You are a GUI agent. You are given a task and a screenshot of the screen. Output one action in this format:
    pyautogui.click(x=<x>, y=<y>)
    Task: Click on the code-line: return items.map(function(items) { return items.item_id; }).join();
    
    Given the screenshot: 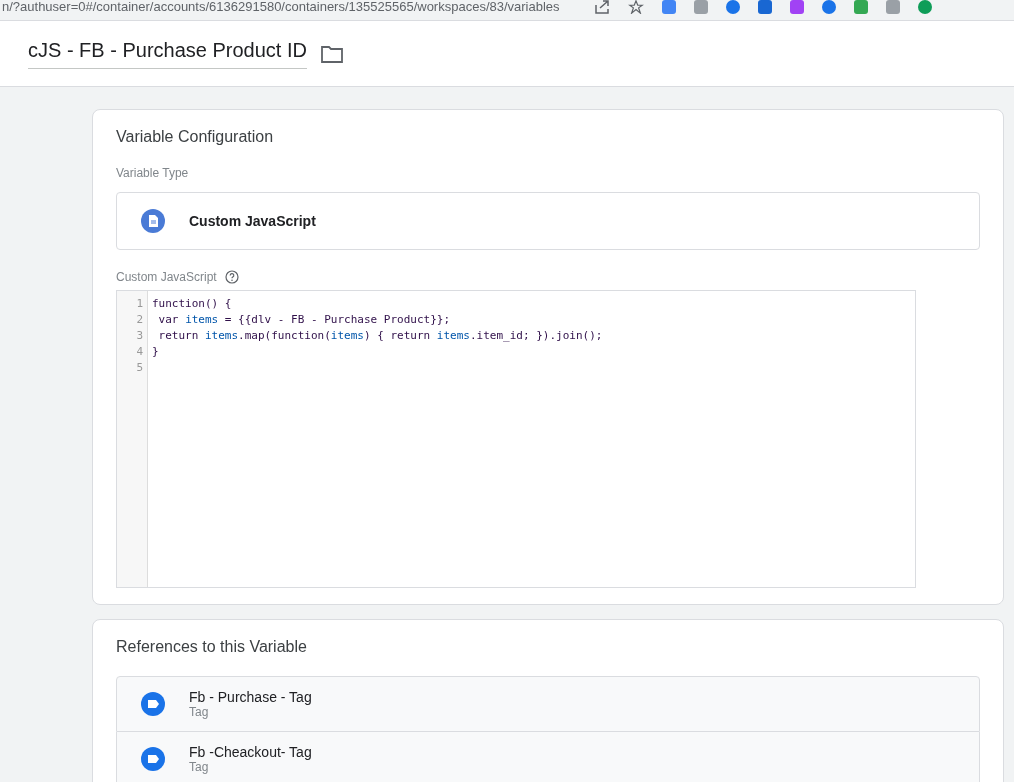 What is the action you would take?
    pyautogui.click(x=380, y=336)
    